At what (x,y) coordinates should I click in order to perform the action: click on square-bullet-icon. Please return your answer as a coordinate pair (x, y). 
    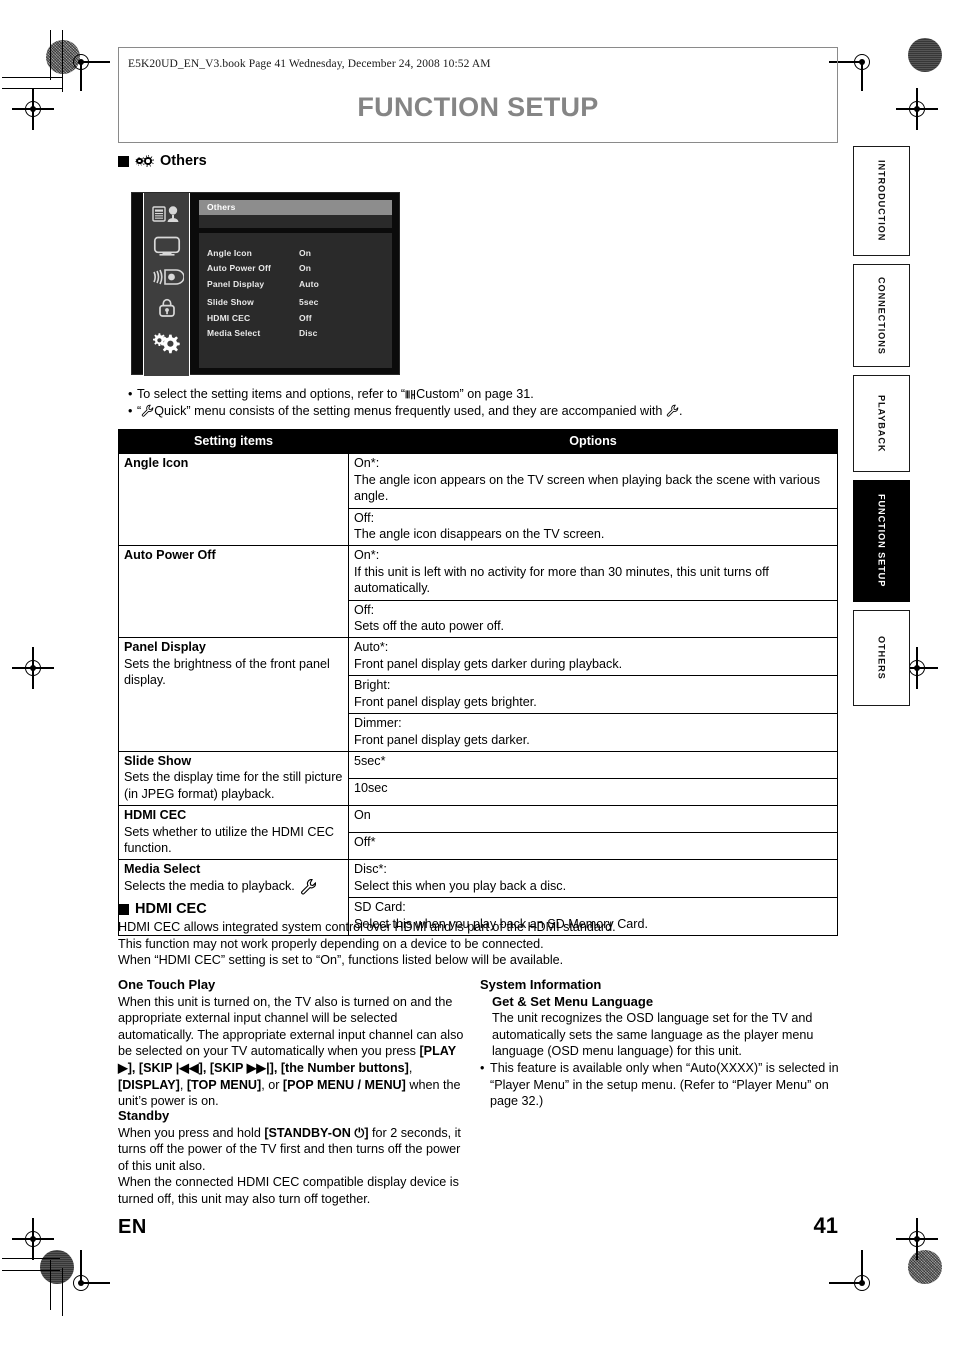
    Looking at the image, I should click on (123, 161).